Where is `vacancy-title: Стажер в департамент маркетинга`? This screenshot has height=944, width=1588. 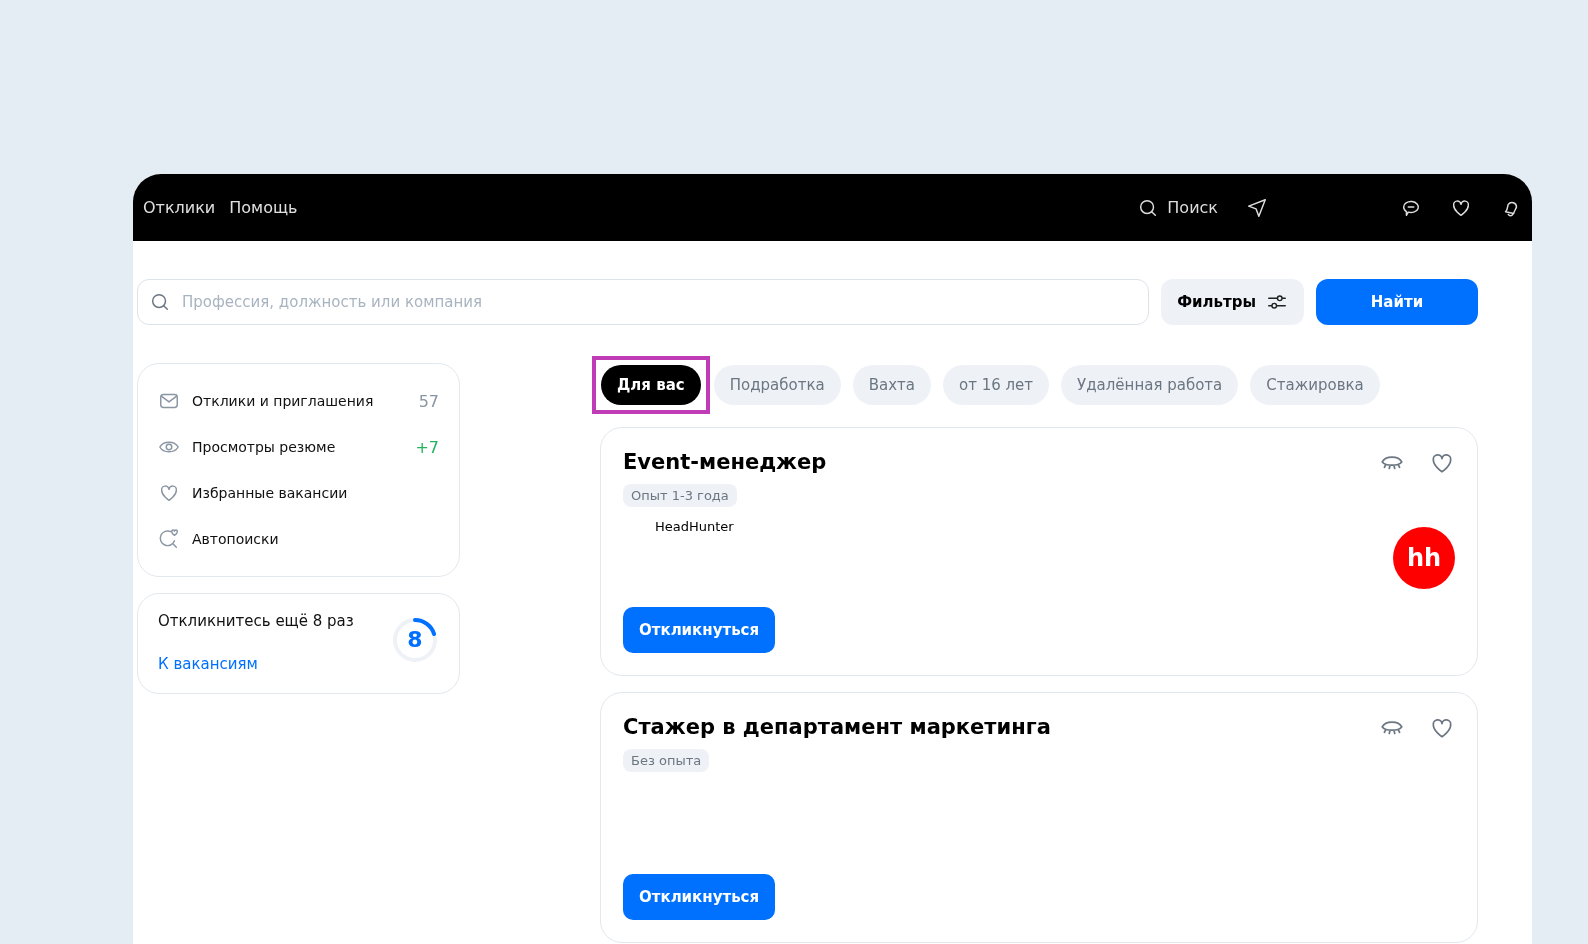
vacancy-title: Стажер в департамент маркетинга is located at coordinates (837, 728).